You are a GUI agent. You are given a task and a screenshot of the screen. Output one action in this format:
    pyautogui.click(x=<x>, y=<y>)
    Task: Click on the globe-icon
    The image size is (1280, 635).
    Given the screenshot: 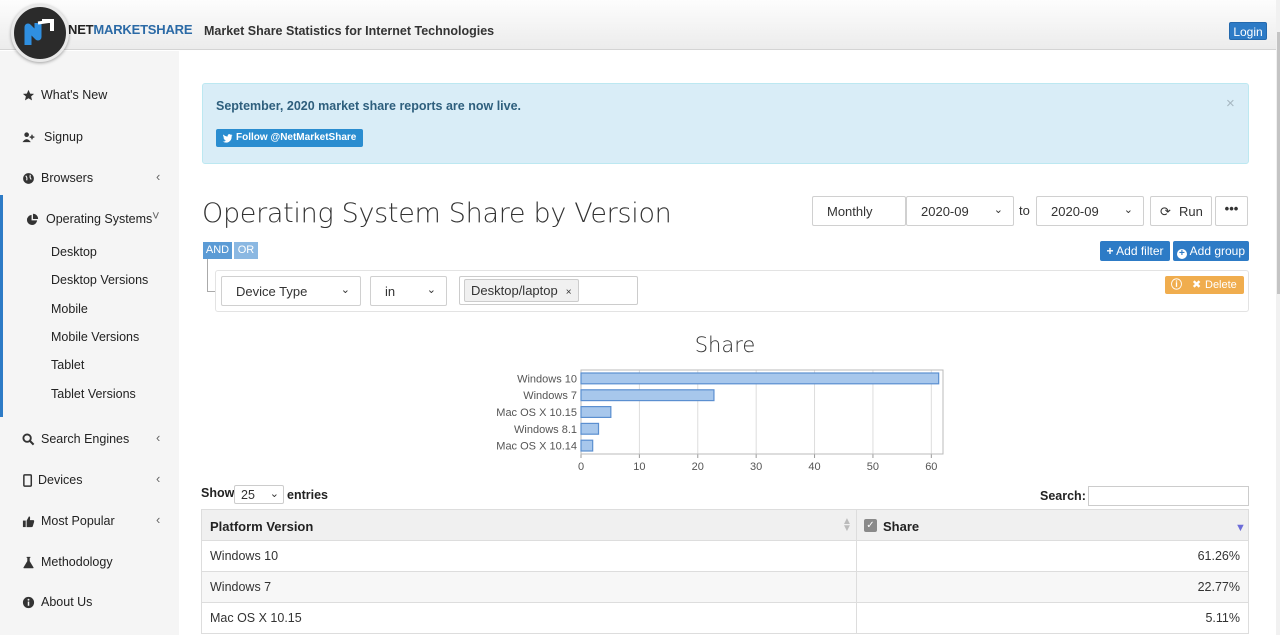 What is the action you would take?
    pyautogui.click(x=28, y=178)
    